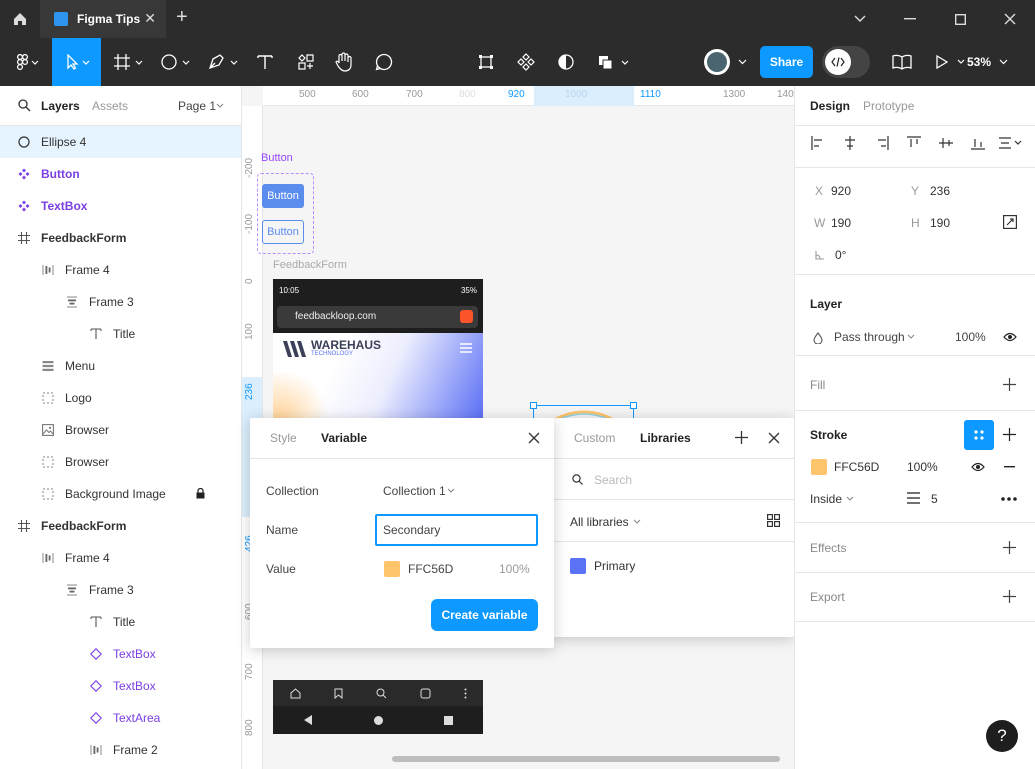  What do you see at coordinates (28, 62) in the screenshot?
I see `main-menu-button` at bounding box center [28, 62].